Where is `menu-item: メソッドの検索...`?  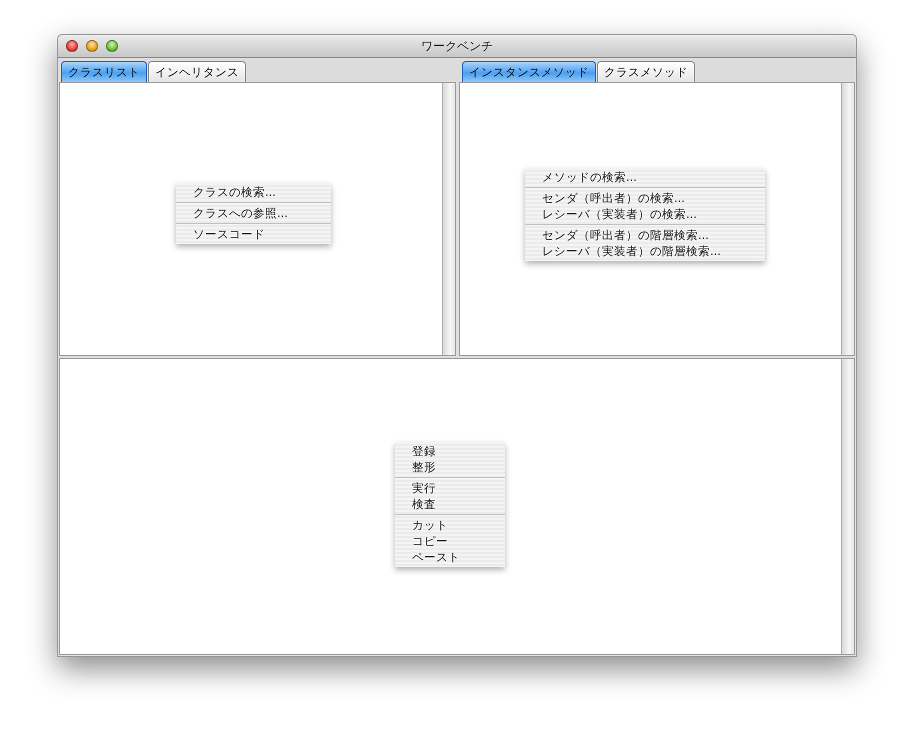
menu-item: メソッドの検索... is located at coordinates (645, 177).